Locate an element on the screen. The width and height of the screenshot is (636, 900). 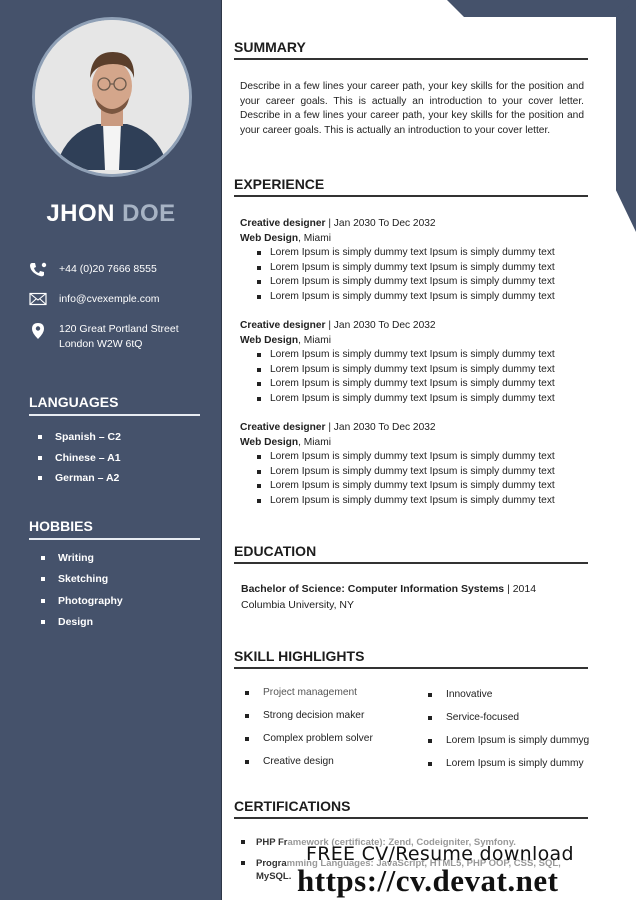
language-item: Chinese – A1 is located at coordinates (79, 458).